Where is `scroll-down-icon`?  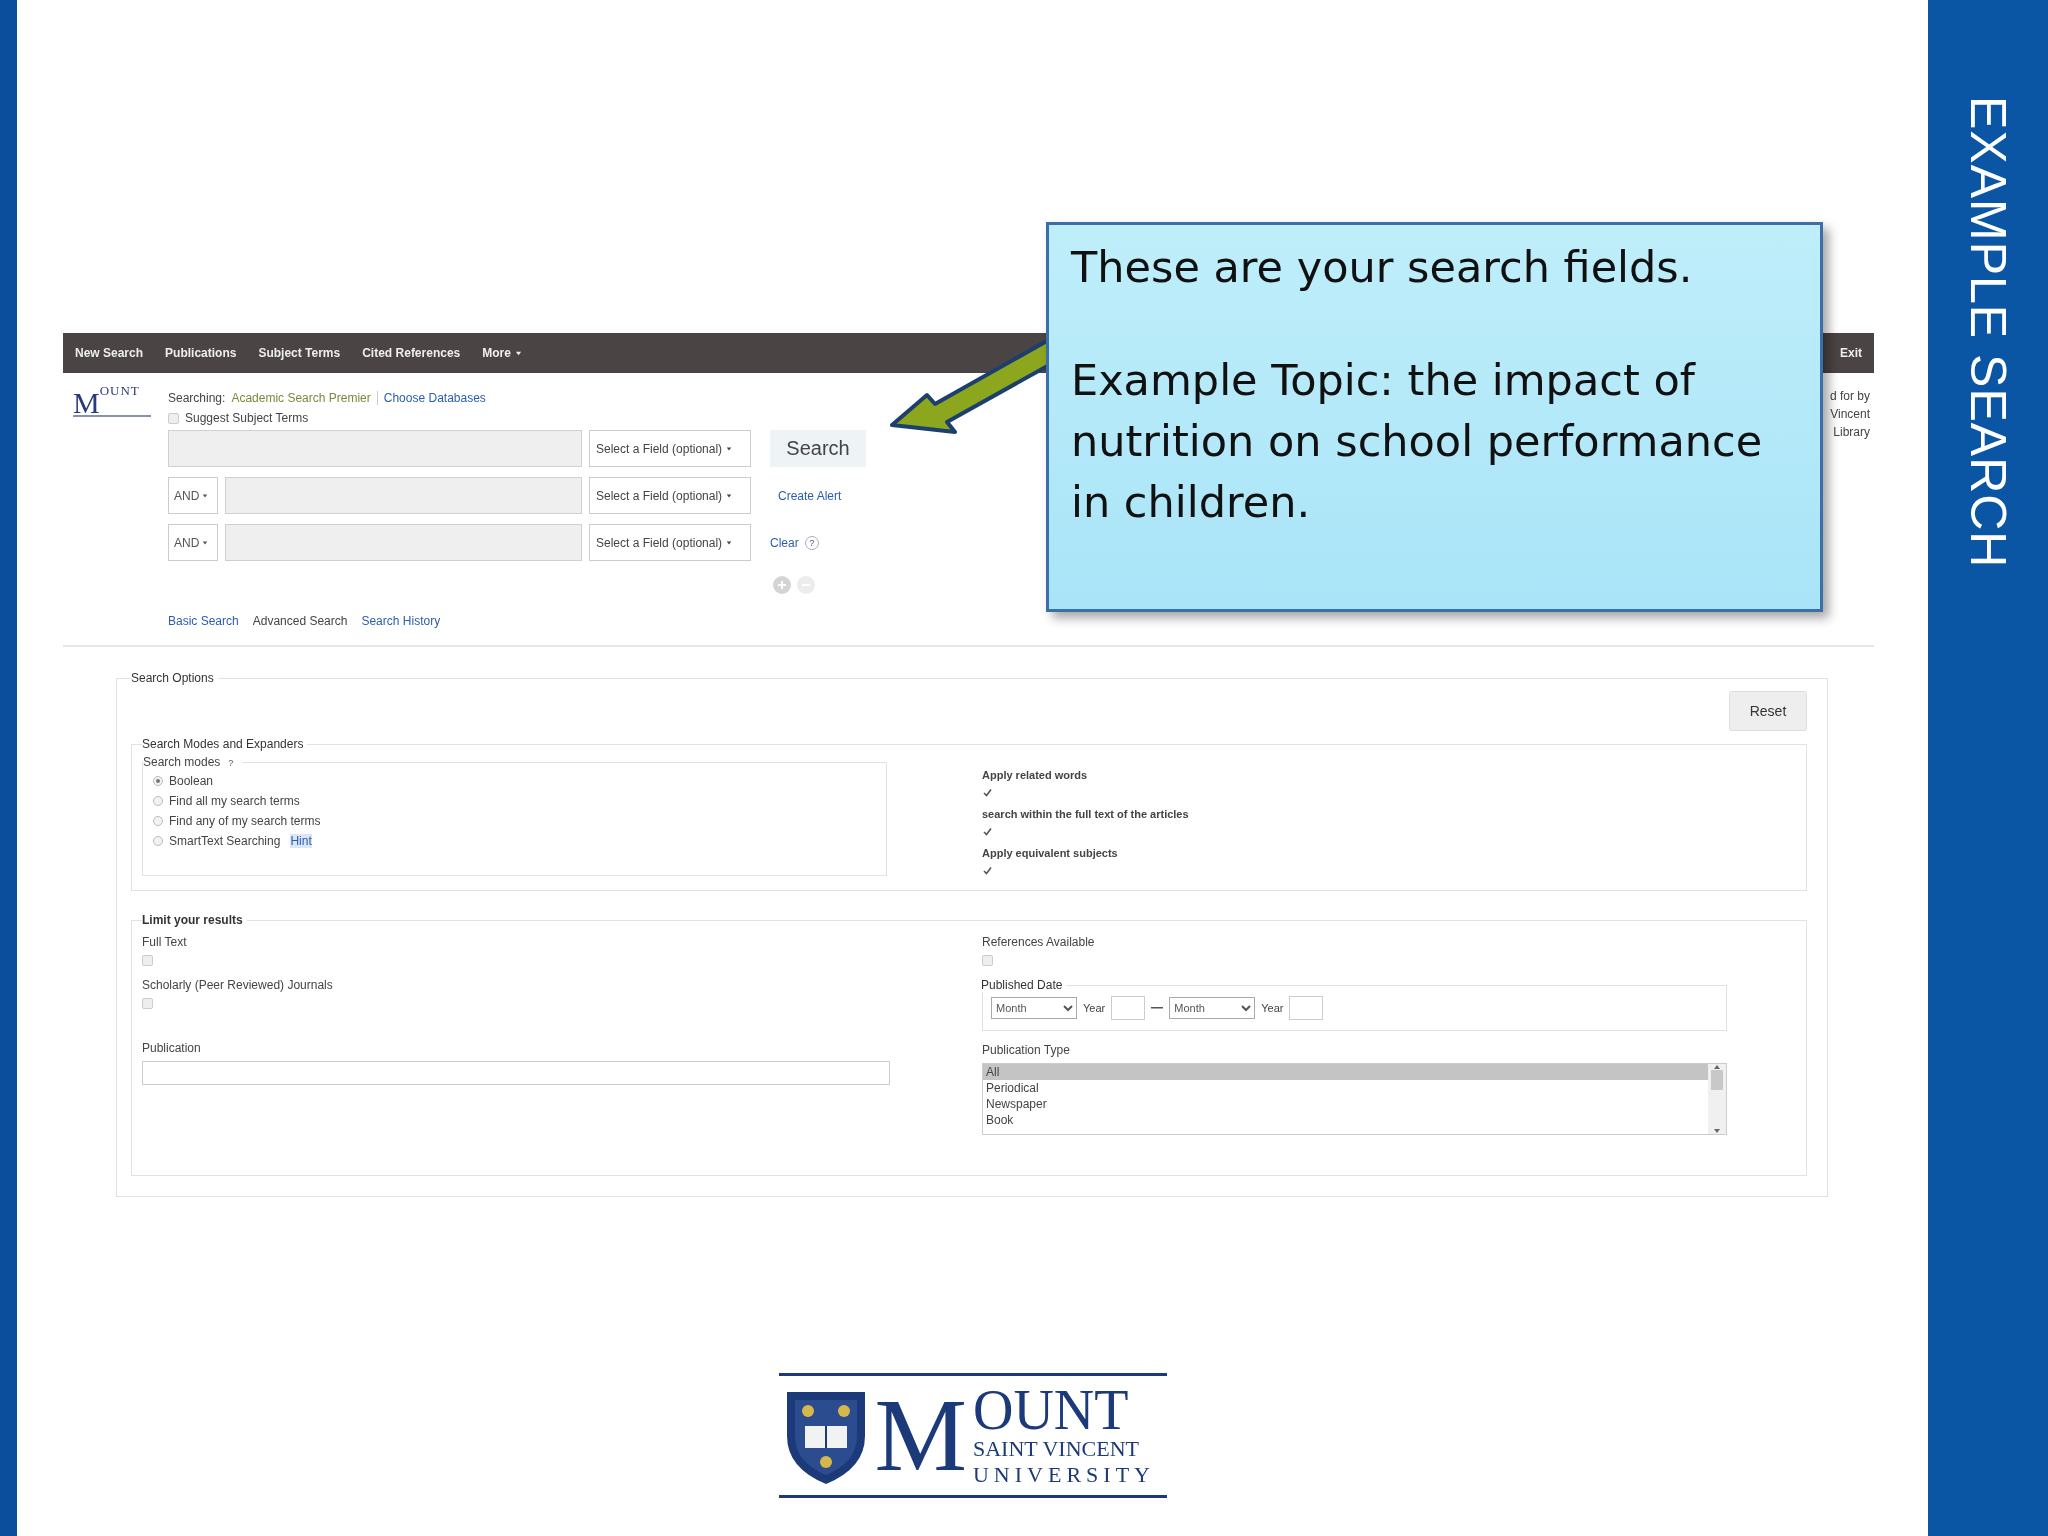
scroll-down-icon is located at coordinates (1717, 1131).